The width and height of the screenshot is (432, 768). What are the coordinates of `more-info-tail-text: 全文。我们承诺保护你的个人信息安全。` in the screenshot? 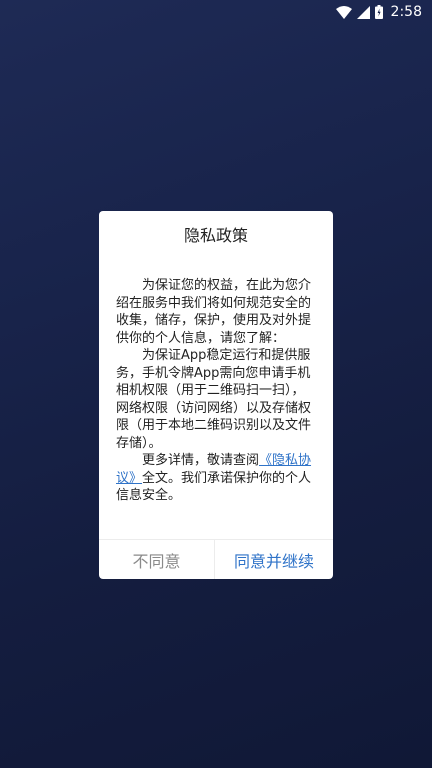 It's located at (214, 487).